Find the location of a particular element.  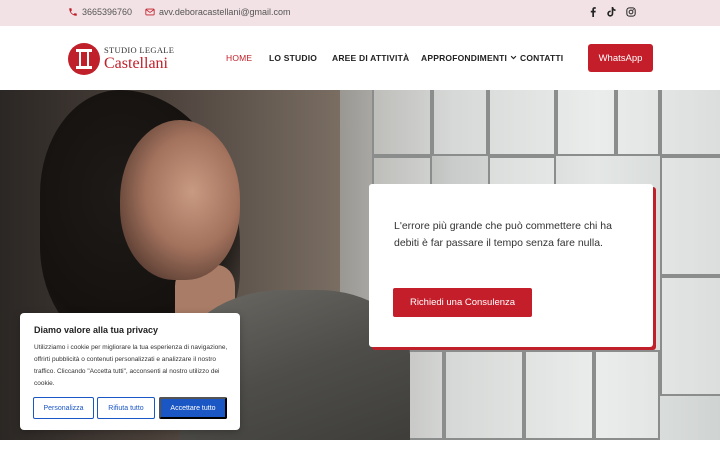

cookie-title: Diamo valore alla tua privacy is located at coordinates (96, 330).